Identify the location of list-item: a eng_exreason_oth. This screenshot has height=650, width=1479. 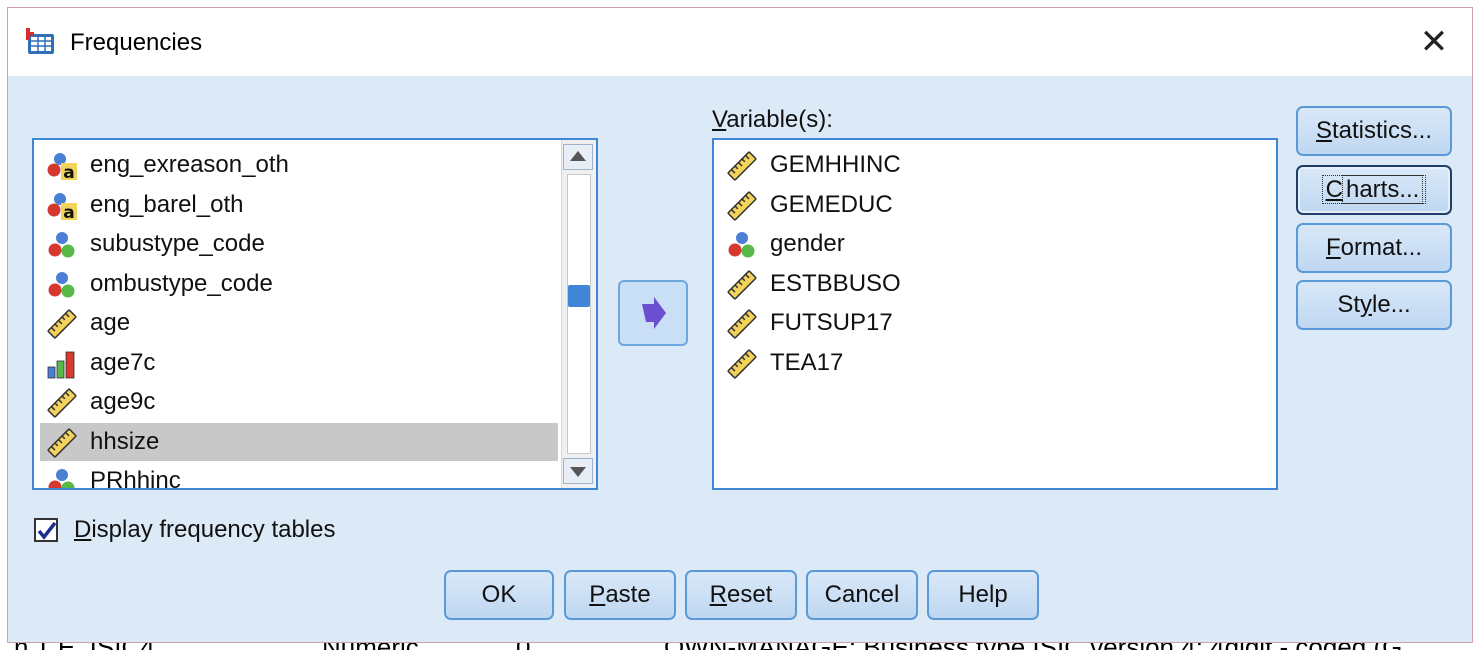
(299, 165).